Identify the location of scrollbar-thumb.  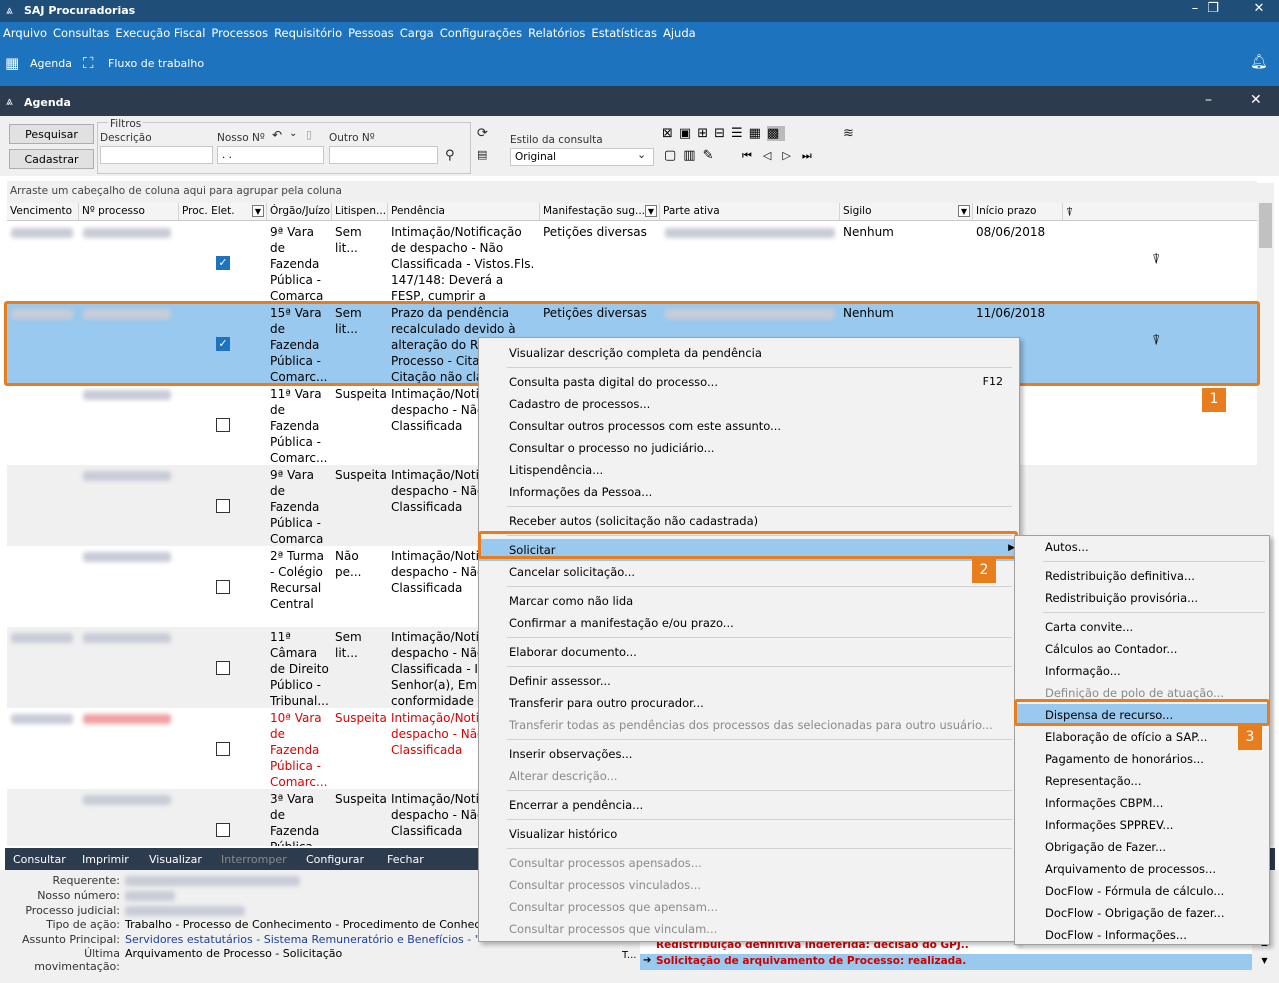
(1265, 225).